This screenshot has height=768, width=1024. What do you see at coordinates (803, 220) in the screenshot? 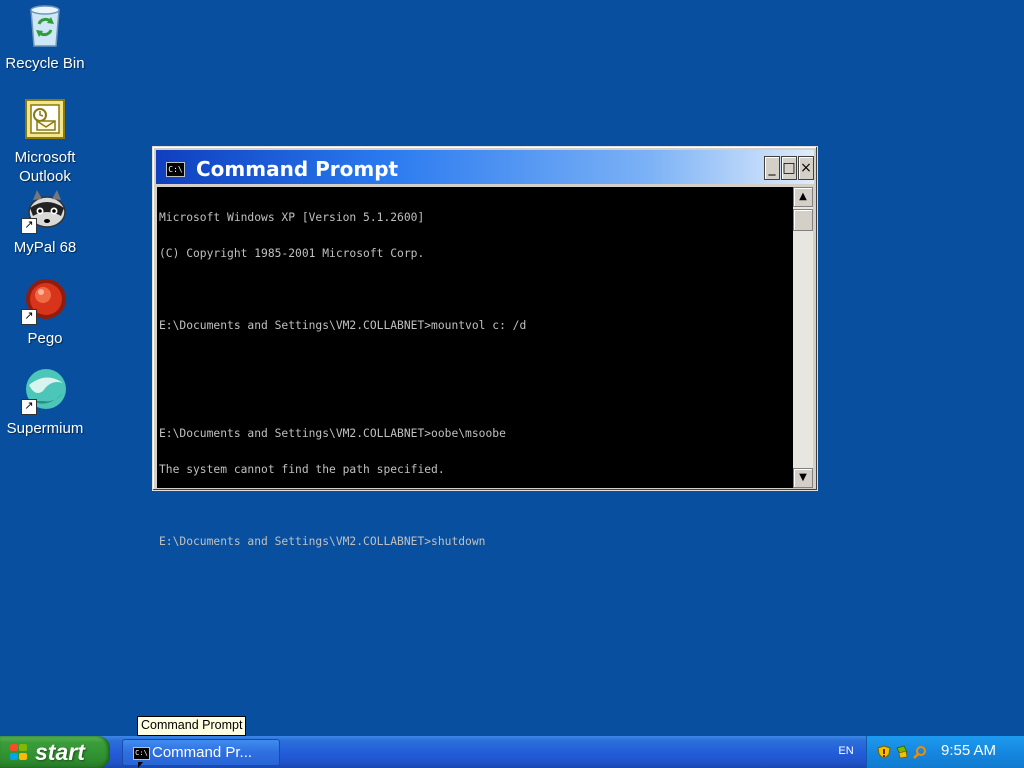
I see `scroll-thumb` at bounding box center [803, 220].